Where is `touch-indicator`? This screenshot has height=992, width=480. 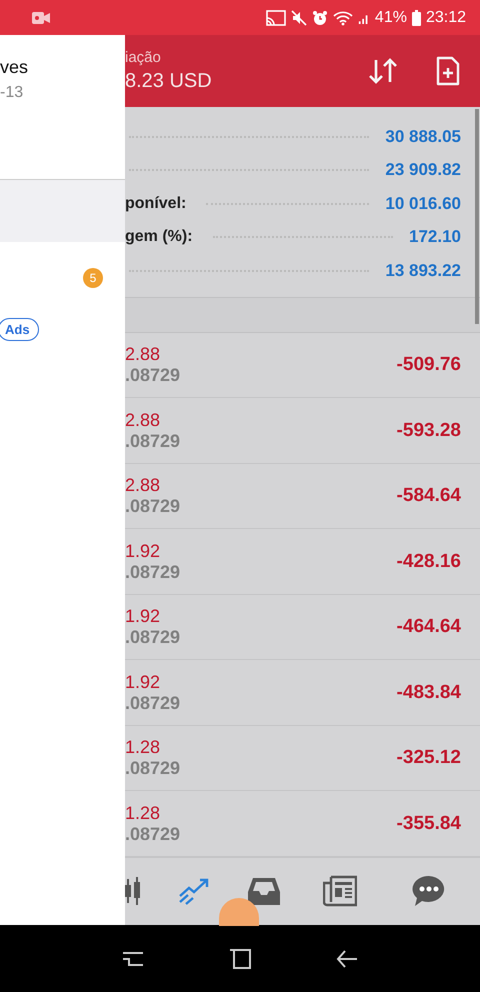
touch-indicator is located at coordinates (239, 912).